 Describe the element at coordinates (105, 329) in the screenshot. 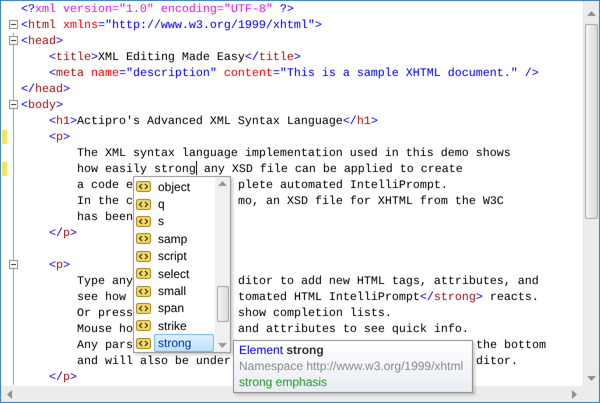

I see `code-line: Mouse ho` at that location.